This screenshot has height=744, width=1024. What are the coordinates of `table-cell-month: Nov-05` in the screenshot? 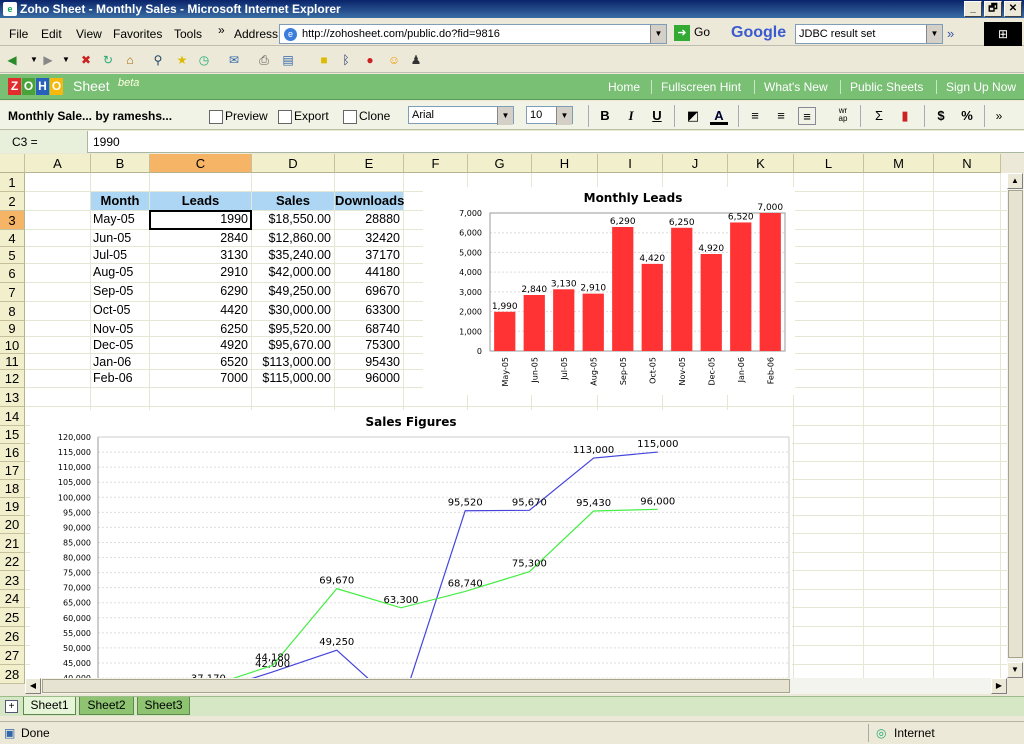 It's located at (113, 329).